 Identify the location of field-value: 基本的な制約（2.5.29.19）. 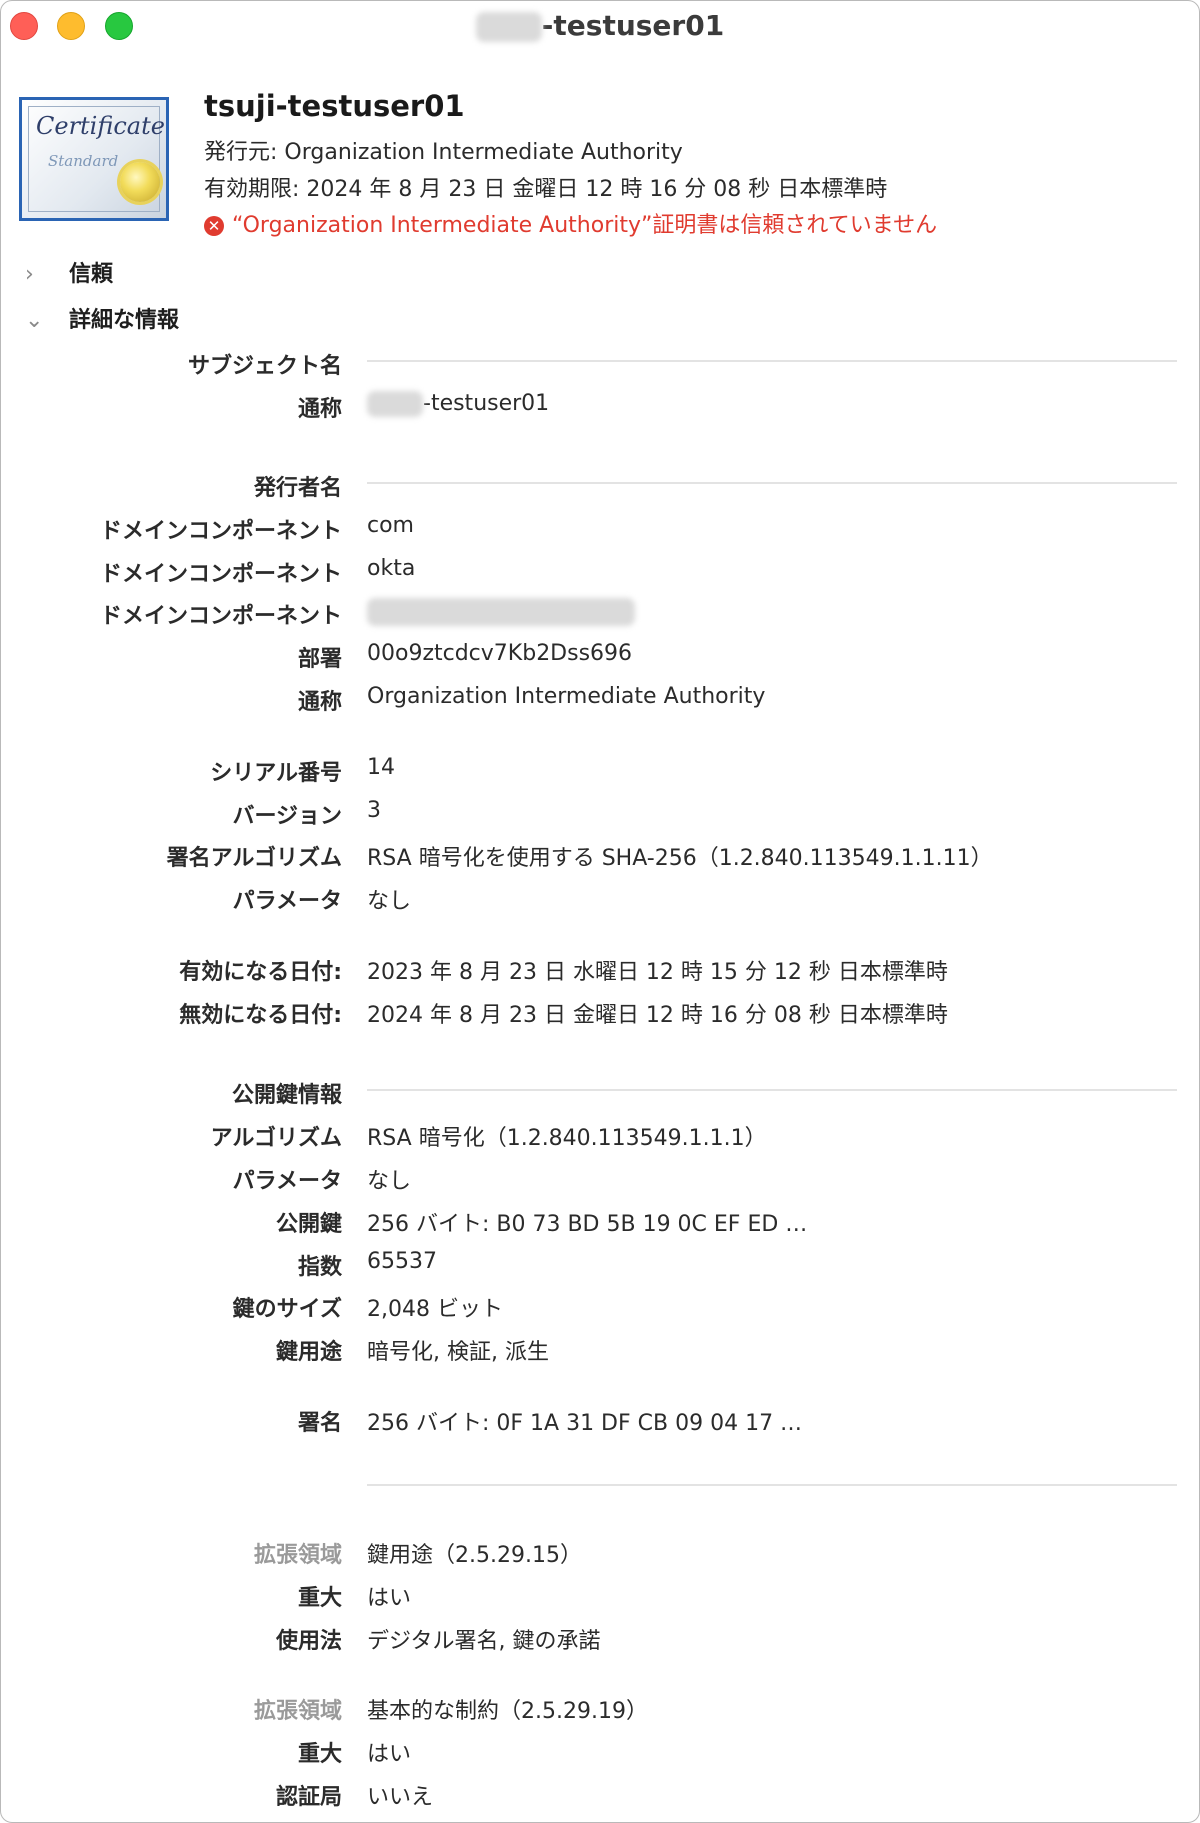
(507, 1711).